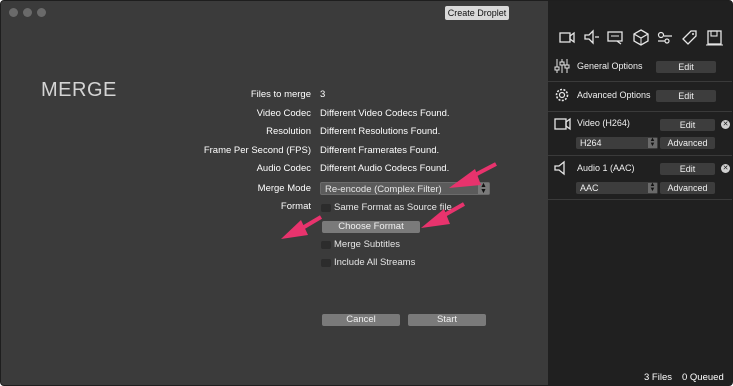 The width and height of the screenshot is (733, 386). What do you see at coordinates (389, 200) in the screenshot?
I see `annotation-arrows` at bounding box center [389, 200].